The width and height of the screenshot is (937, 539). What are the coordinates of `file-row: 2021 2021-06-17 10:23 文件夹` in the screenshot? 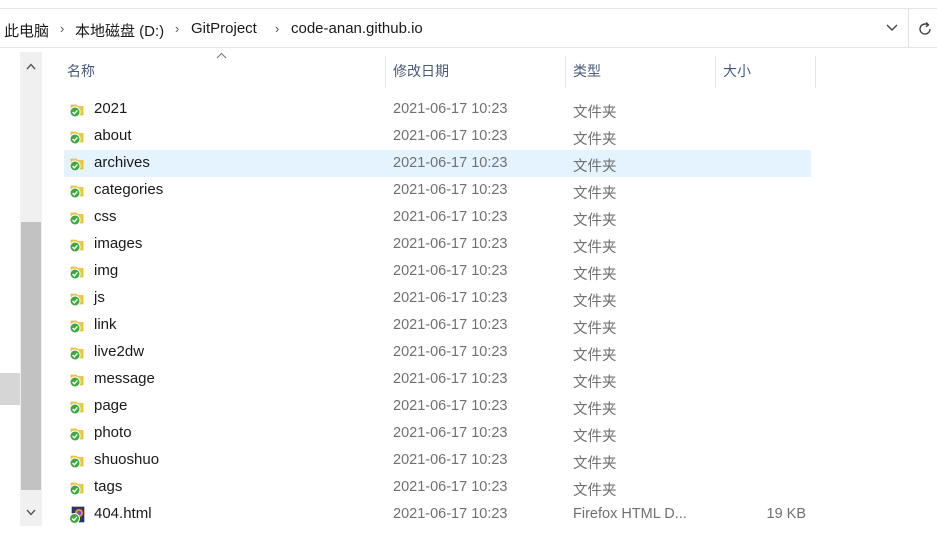 It's located at (437, 109).